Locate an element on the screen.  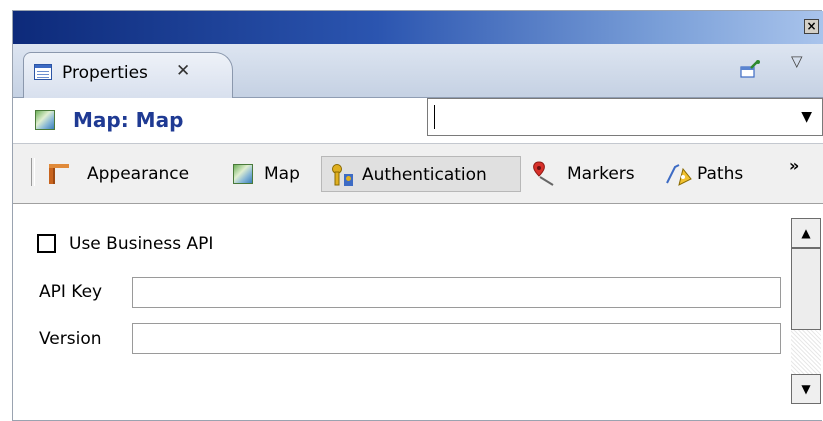
scroll-up-button: ▲ is located at coordinates (806, 233).